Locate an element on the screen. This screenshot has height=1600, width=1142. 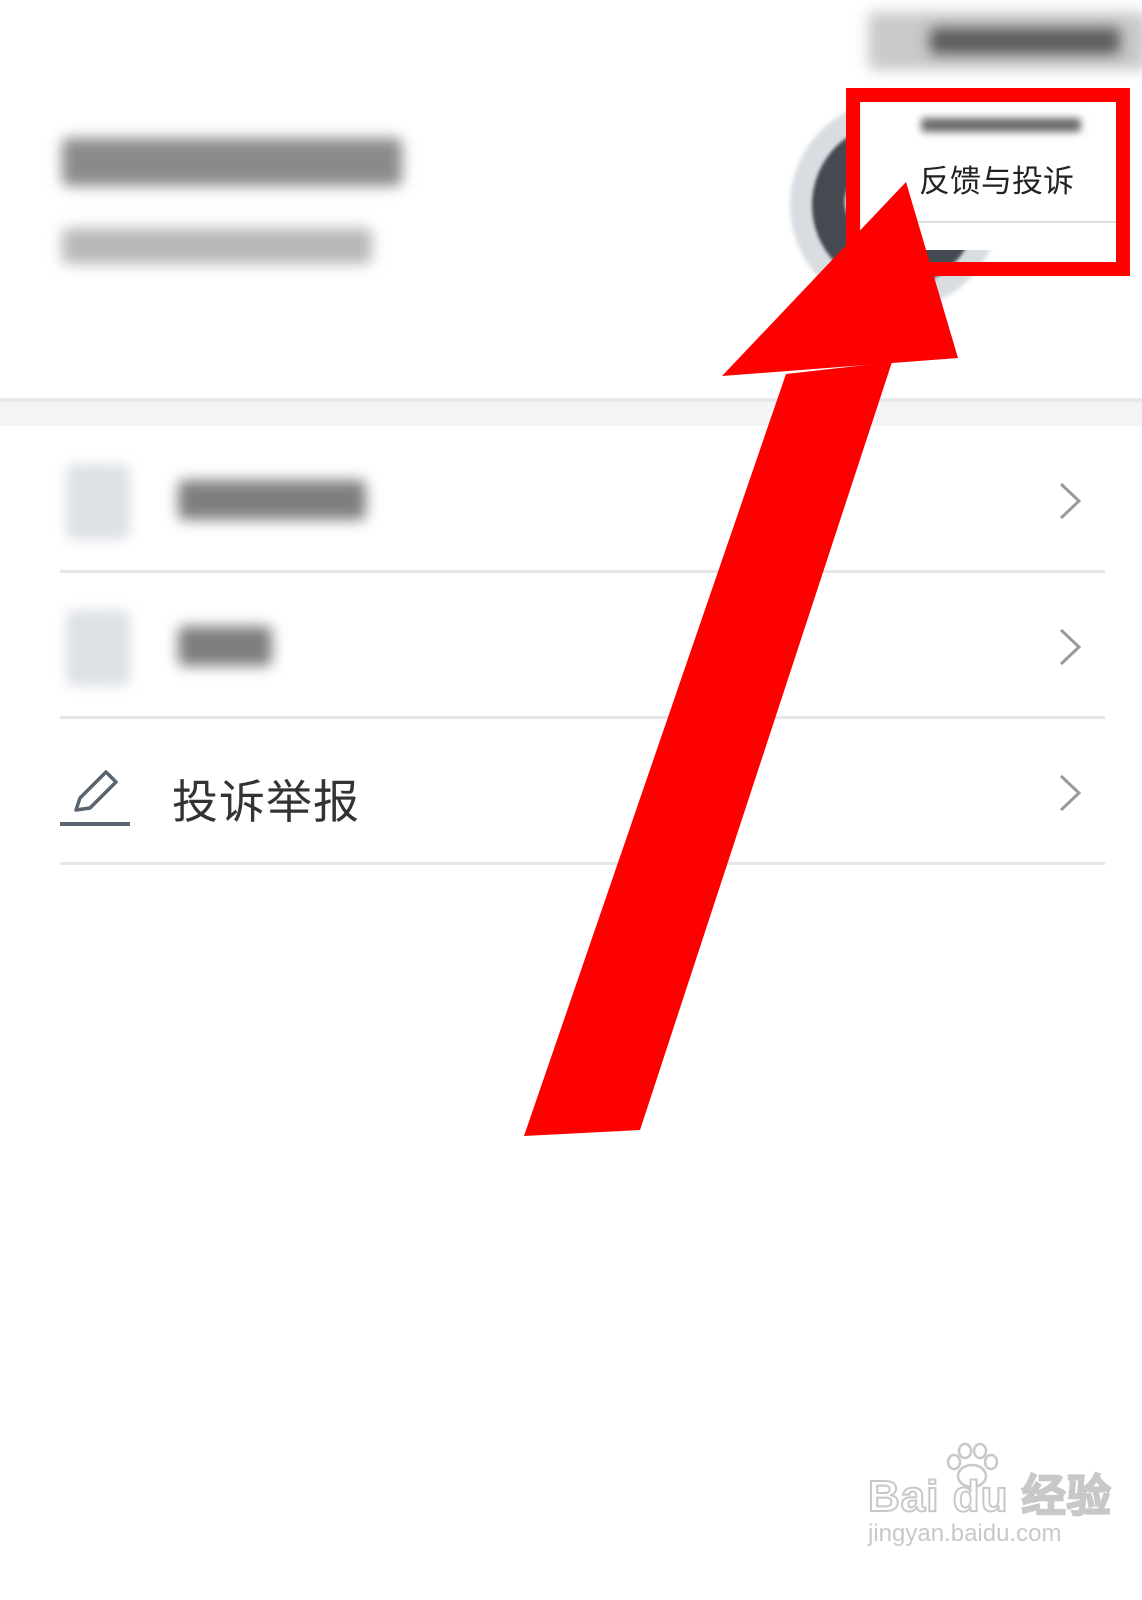
watermark-brand: Bai du 经验 is located at coordinates (989, 1496).